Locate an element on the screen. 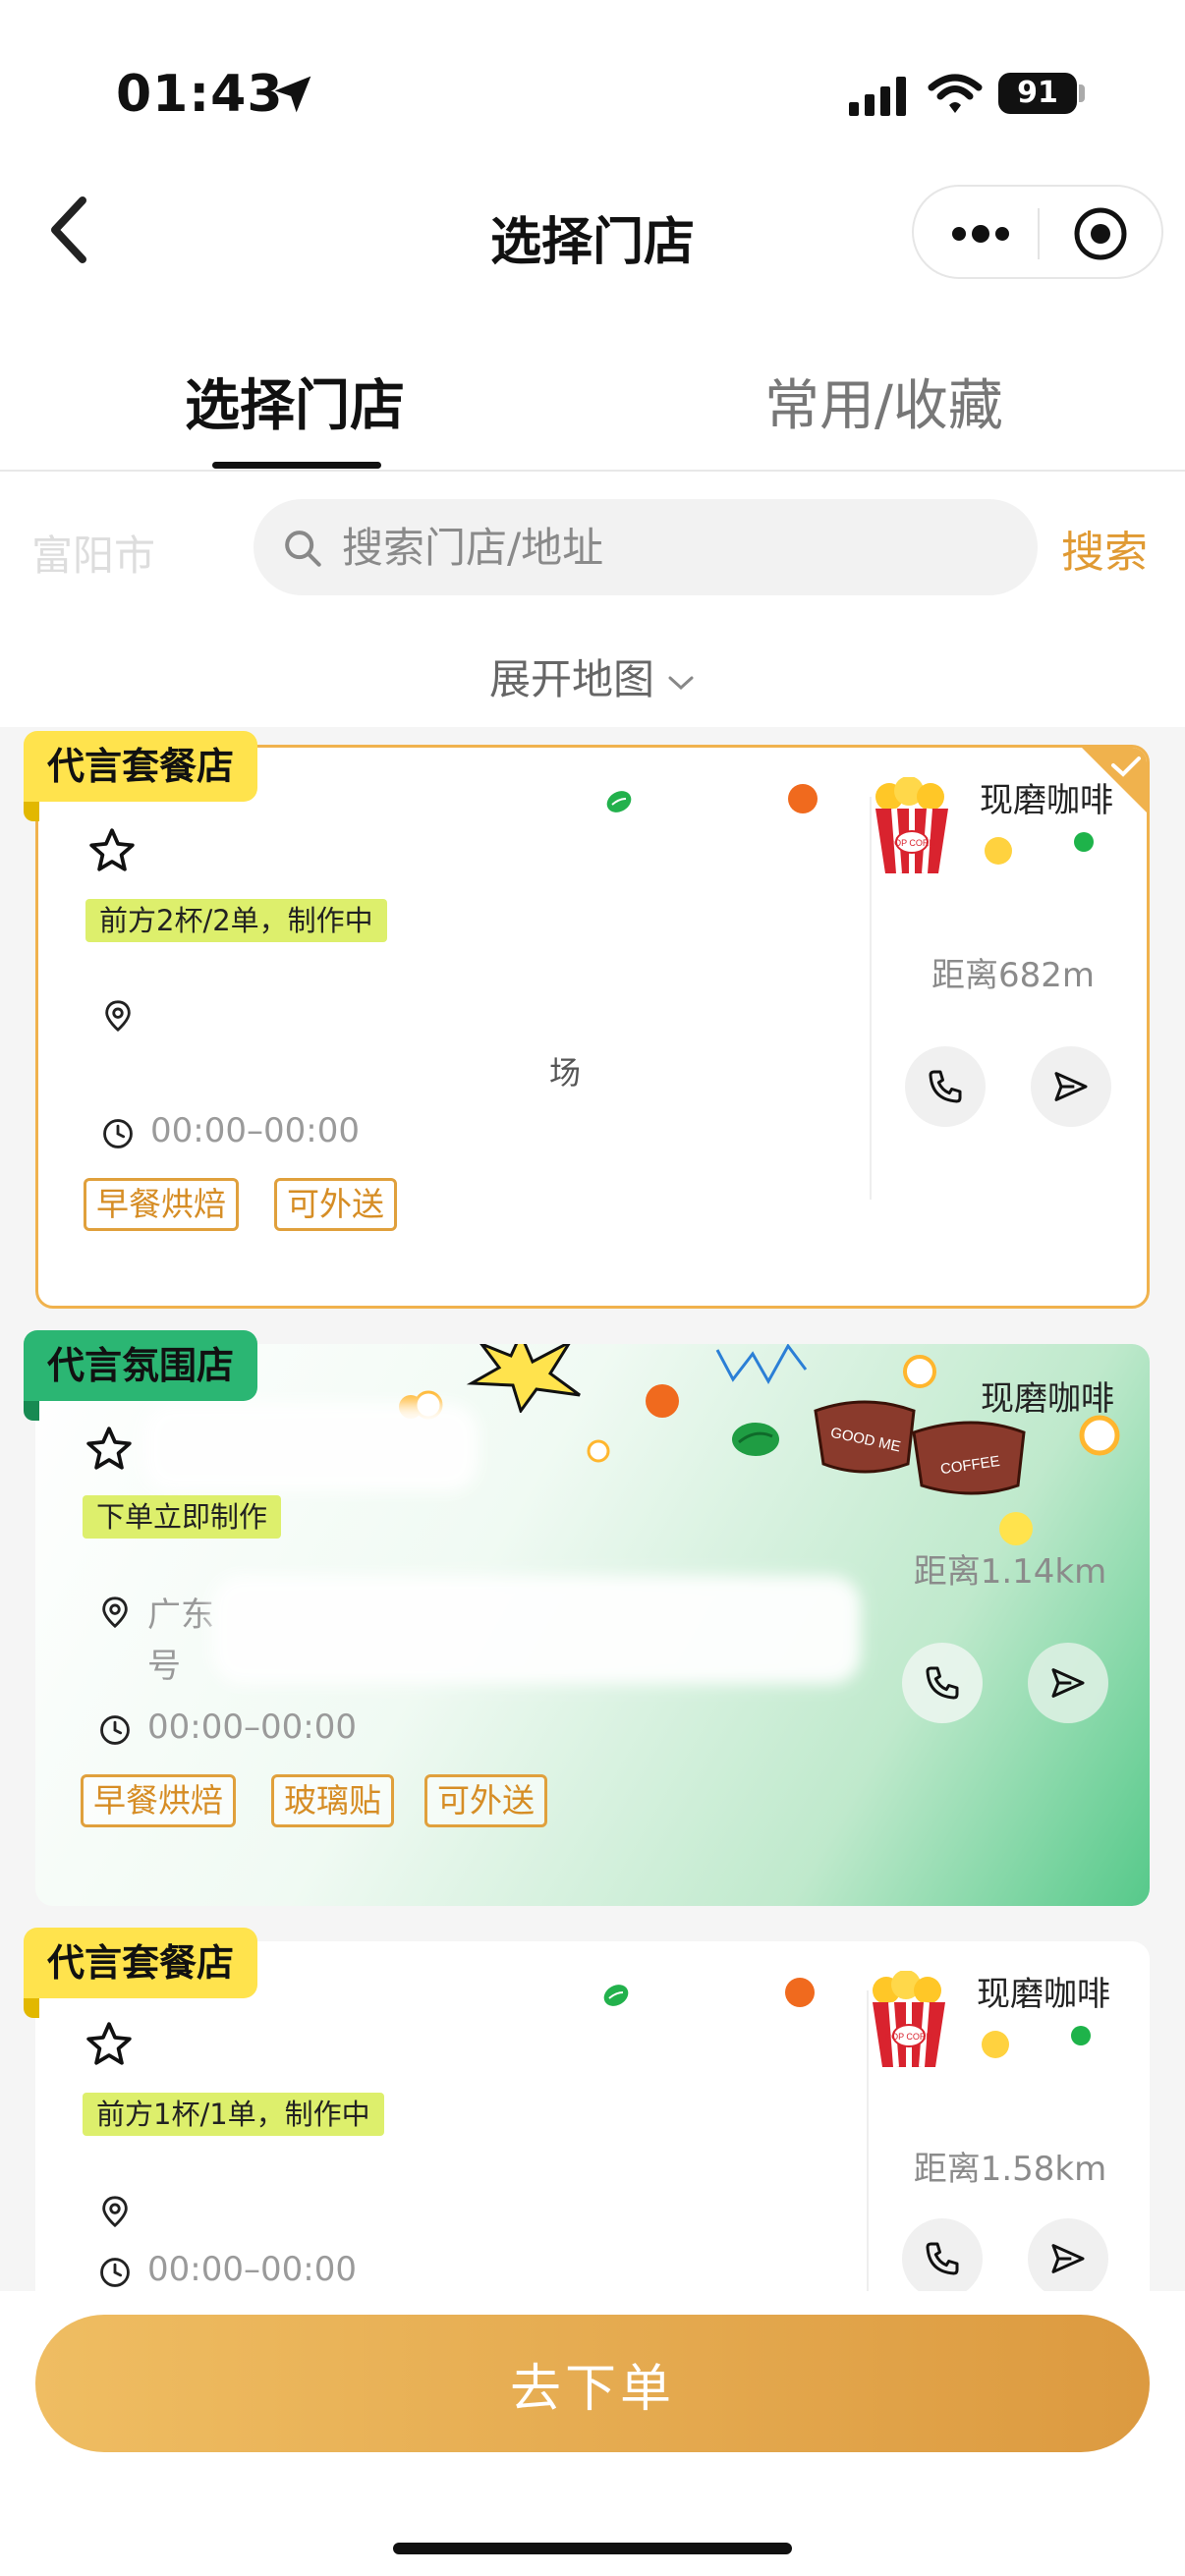 This screenshot has width=1185, height=2576. battery-cap is located at coordinates (1082, 93).